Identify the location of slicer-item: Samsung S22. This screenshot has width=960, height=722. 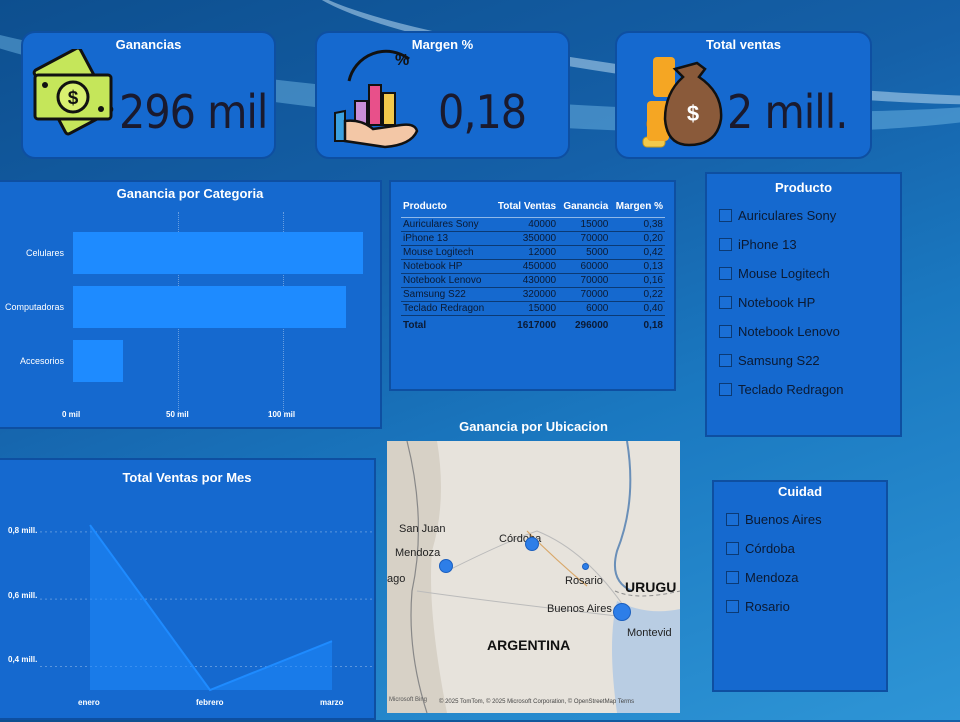
(769, 360).